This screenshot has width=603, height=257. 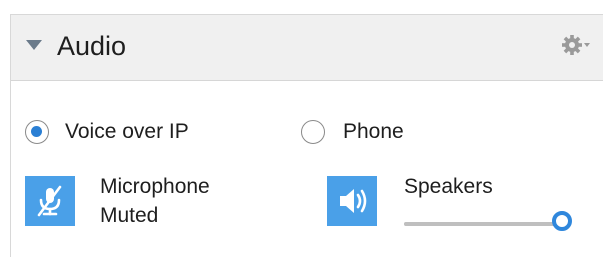 I want to click on speaker-volume-track, so click(x=483, y=224).